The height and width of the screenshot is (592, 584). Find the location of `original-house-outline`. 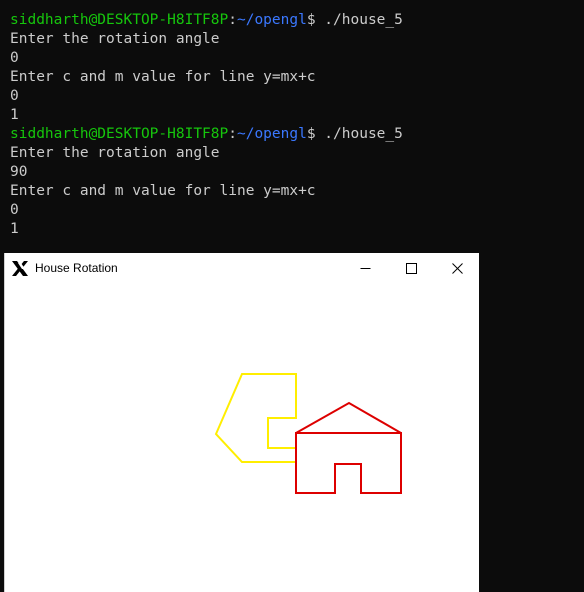

original-house-outline is located at coordinates (348, 463).